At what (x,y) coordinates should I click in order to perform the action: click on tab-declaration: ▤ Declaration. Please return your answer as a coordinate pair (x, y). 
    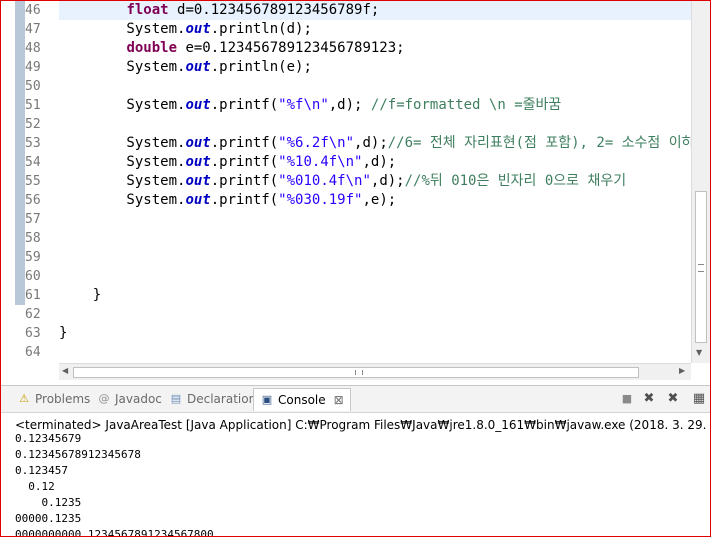
    Looking at the image, I should click on (212, 399).